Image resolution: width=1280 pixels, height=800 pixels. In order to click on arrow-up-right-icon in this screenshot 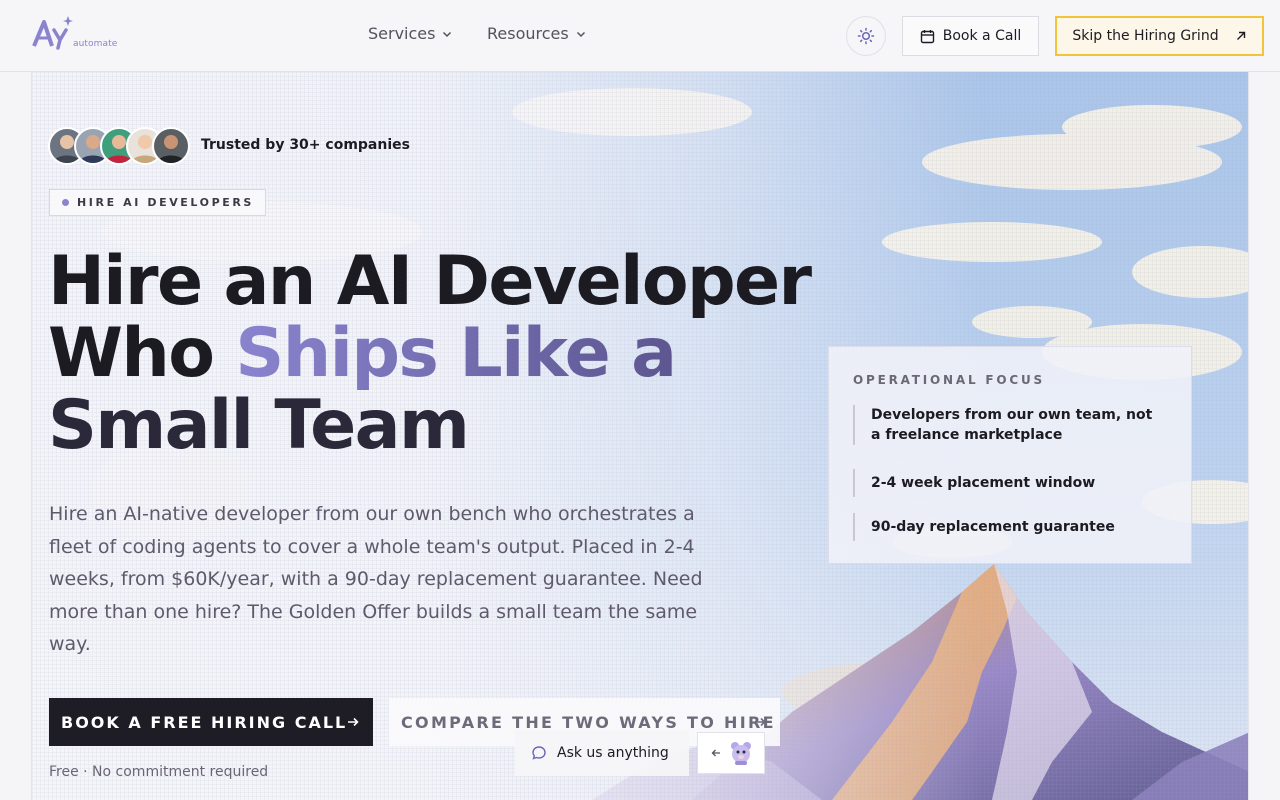, I will do `click(1240, 35)`.